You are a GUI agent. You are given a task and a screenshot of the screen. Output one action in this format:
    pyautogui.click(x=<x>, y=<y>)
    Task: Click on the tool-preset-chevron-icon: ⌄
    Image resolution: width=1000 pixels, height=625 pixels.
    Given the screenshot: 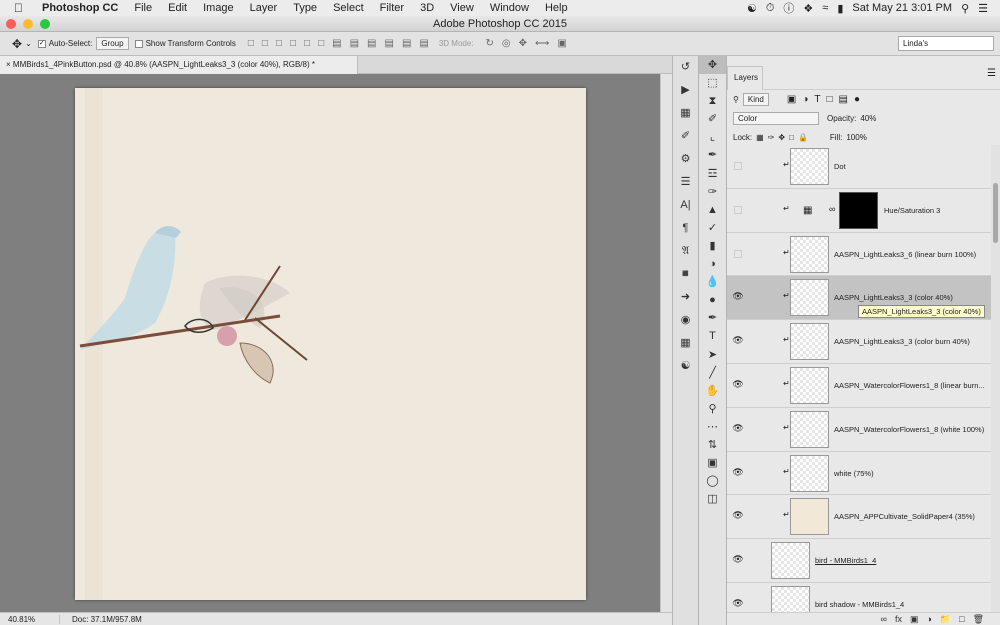 What is the action you would take?
    pyautogui.click(x=28, y=43)
    